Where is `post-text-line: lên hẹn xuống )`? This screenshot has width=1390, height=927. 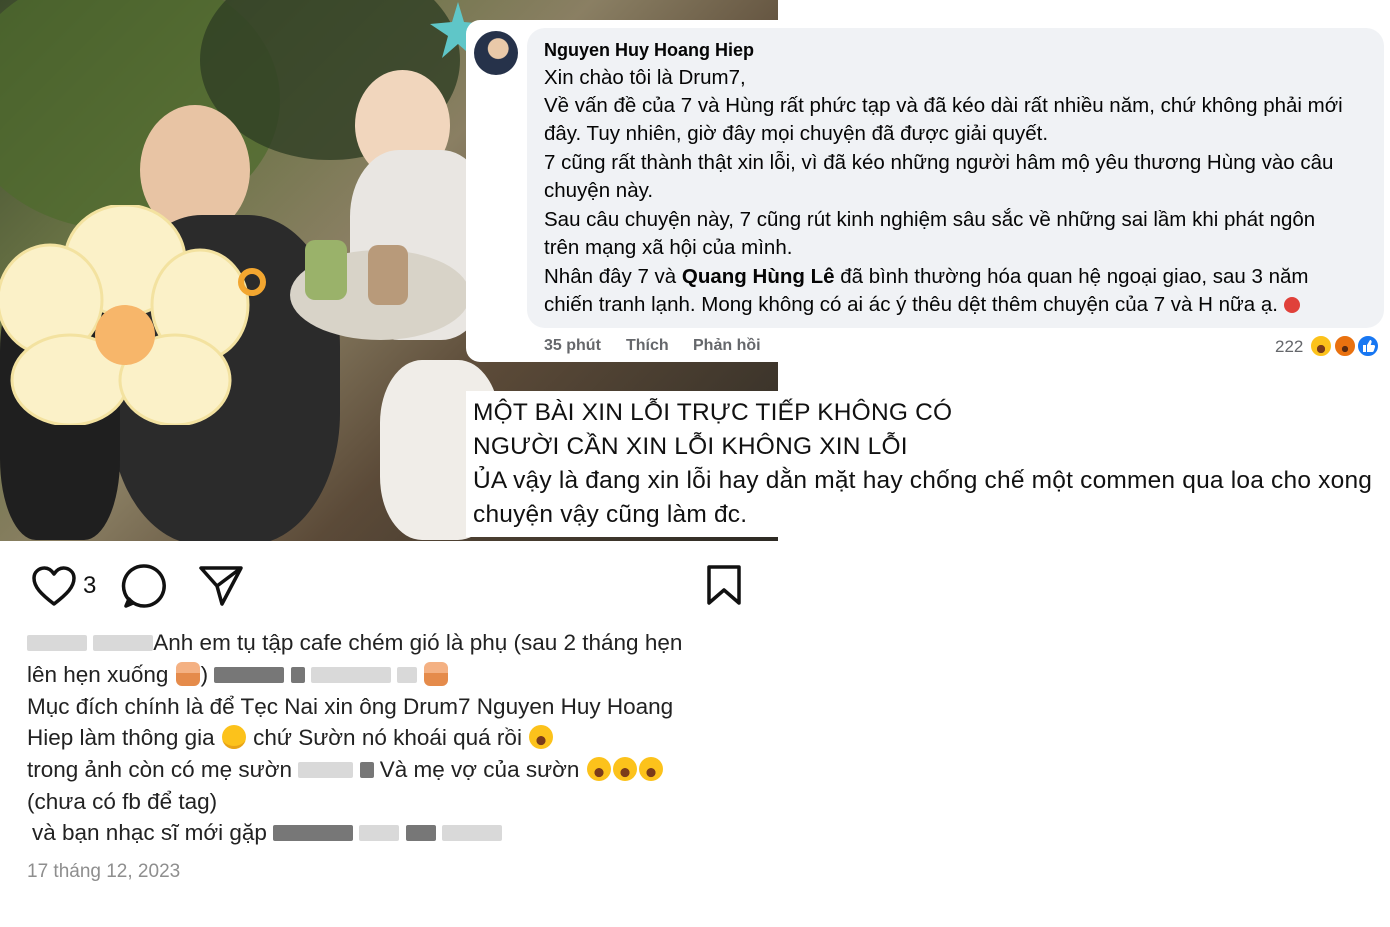
post-text-line: lên hẹn xuống ) is located at coordinates (238, 675).